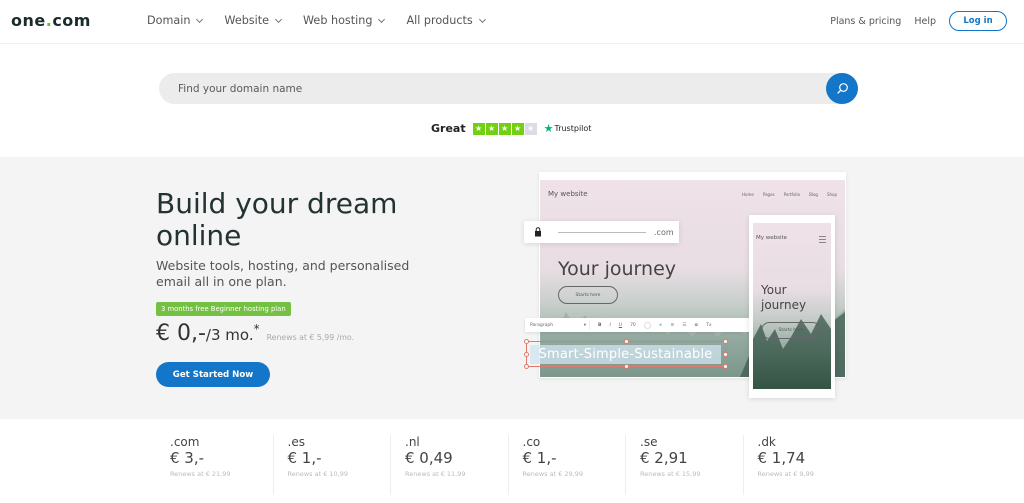  Describe the element at coordinates (553, 474) in the screenshot. I see `domain-renewal: Renews at € 29,99` at that location.